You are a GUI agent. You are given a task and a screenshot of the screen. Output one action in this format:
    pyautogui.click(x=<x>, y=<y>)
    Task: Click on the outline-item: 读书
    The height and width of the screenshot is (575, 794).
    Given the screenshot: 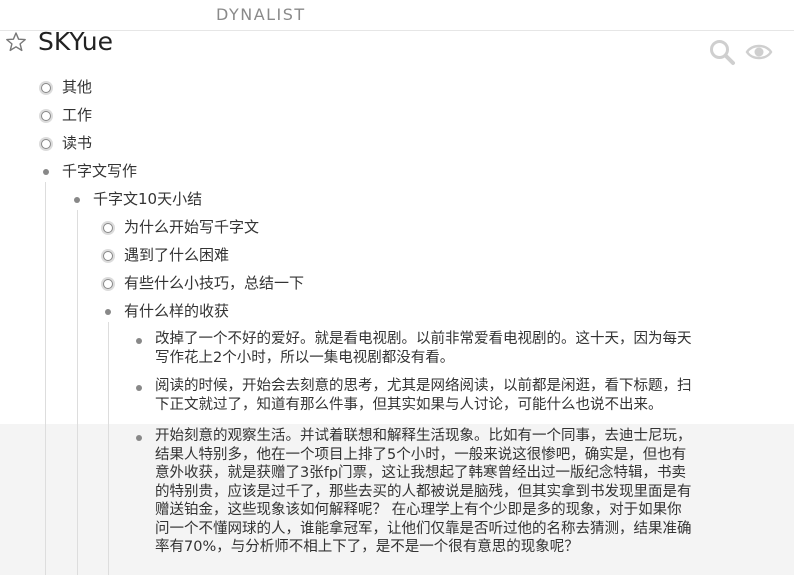 What is the action you would take?
    pyautogui.click(x=188, y=144)
    